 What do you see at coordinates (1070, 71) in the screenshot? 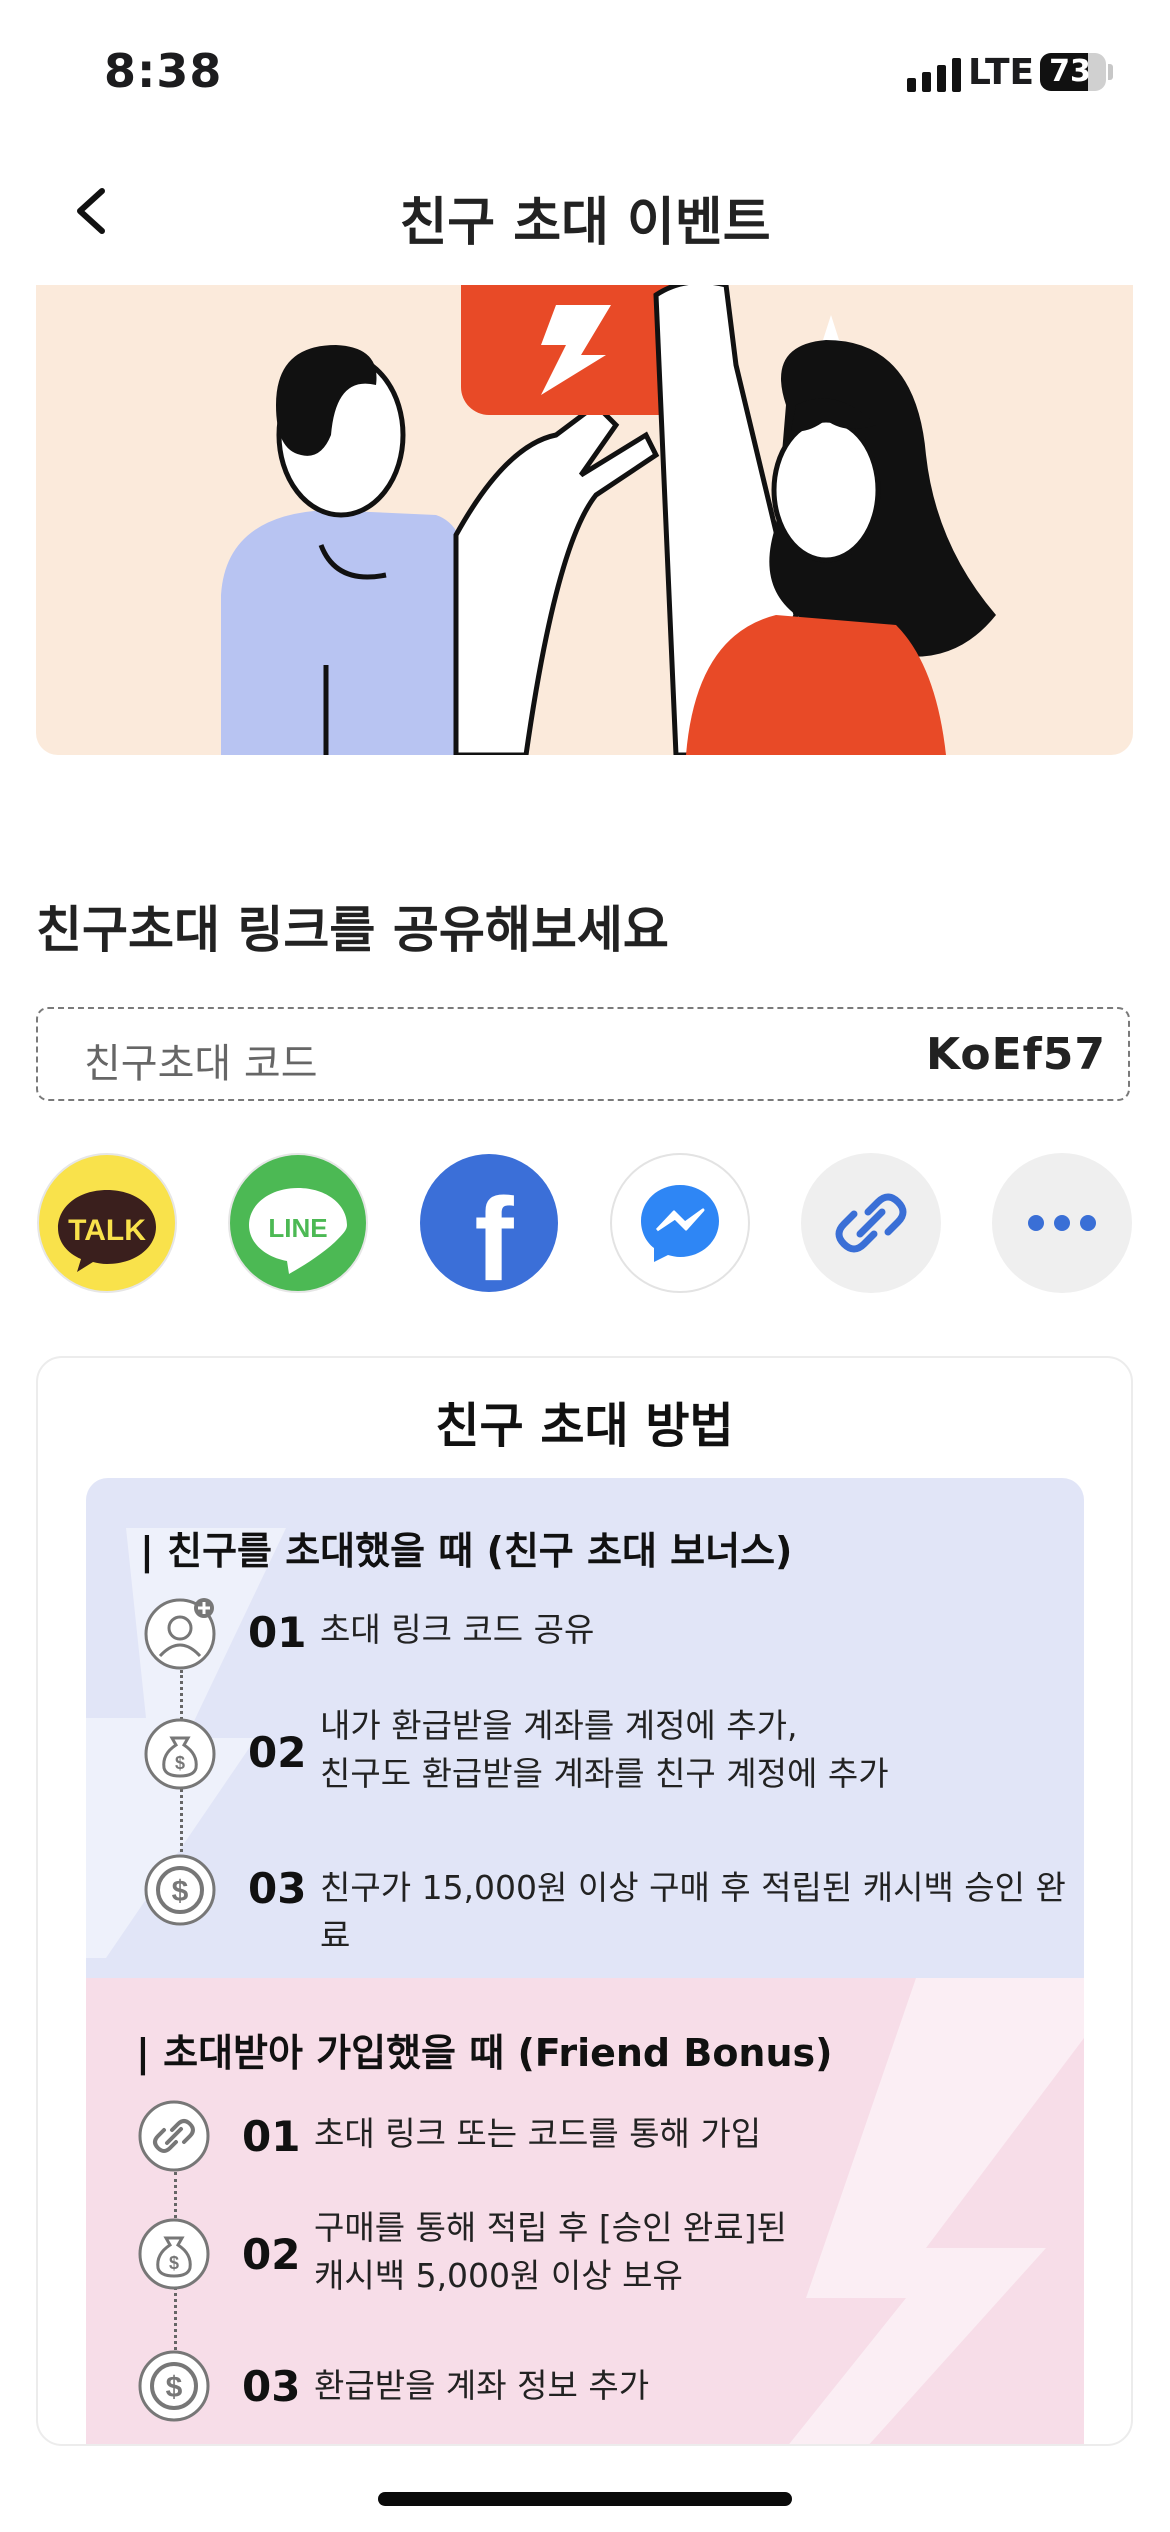
I see `battery-percent: 73` at bounding box center [1070, 71].